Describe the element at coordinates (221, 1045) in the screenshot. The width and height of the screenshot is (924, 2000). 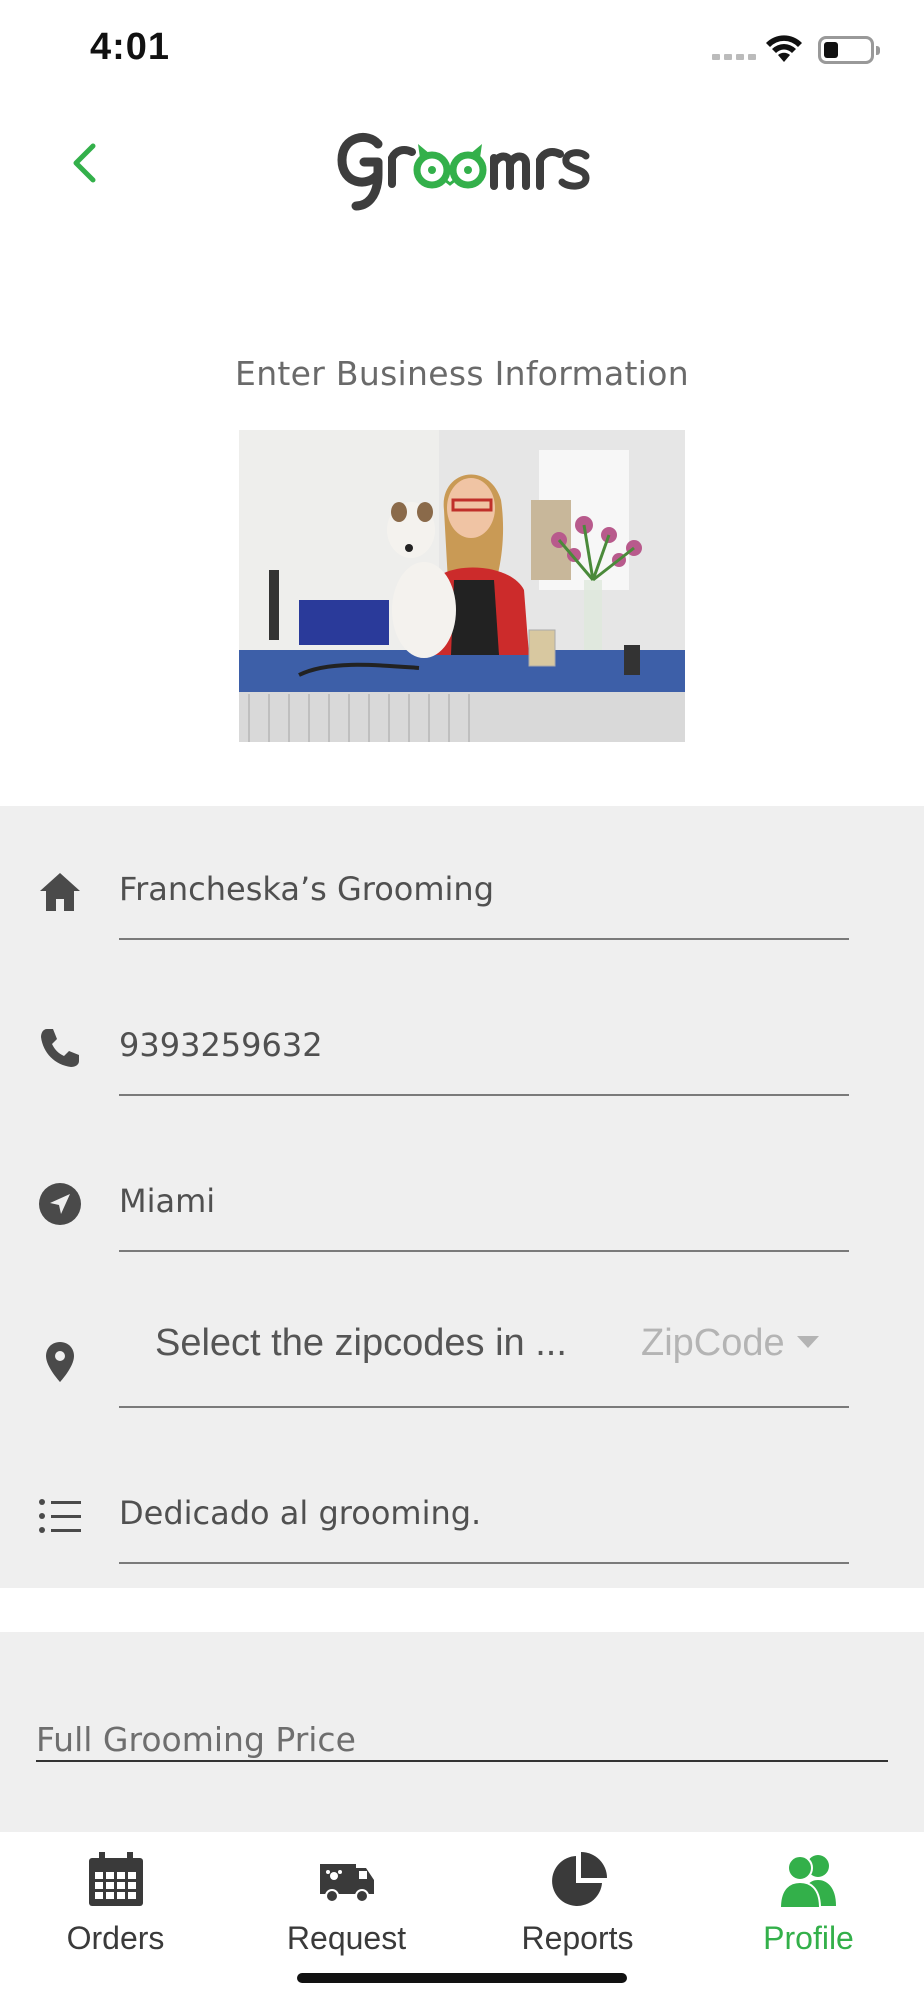
I see `phone-input: 9393259632` at that location.